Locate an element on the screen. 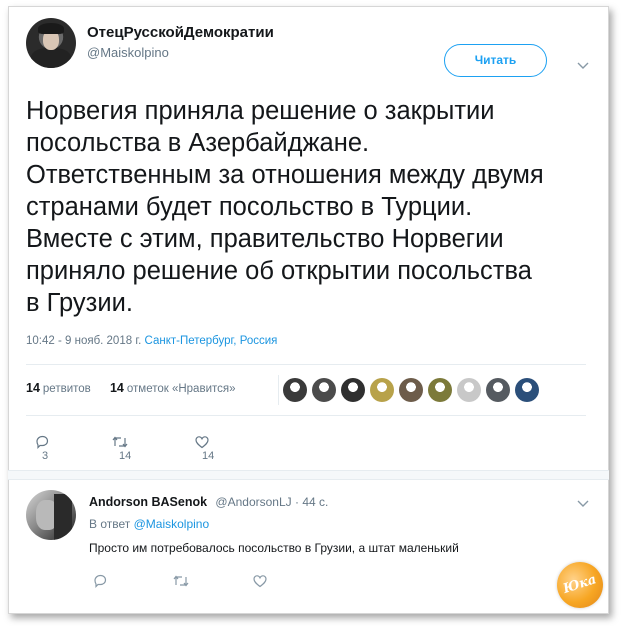 The height and width of the screenshot is (626, 621). author-handle: @Maiskolpino is located at coordinates (128, 52).